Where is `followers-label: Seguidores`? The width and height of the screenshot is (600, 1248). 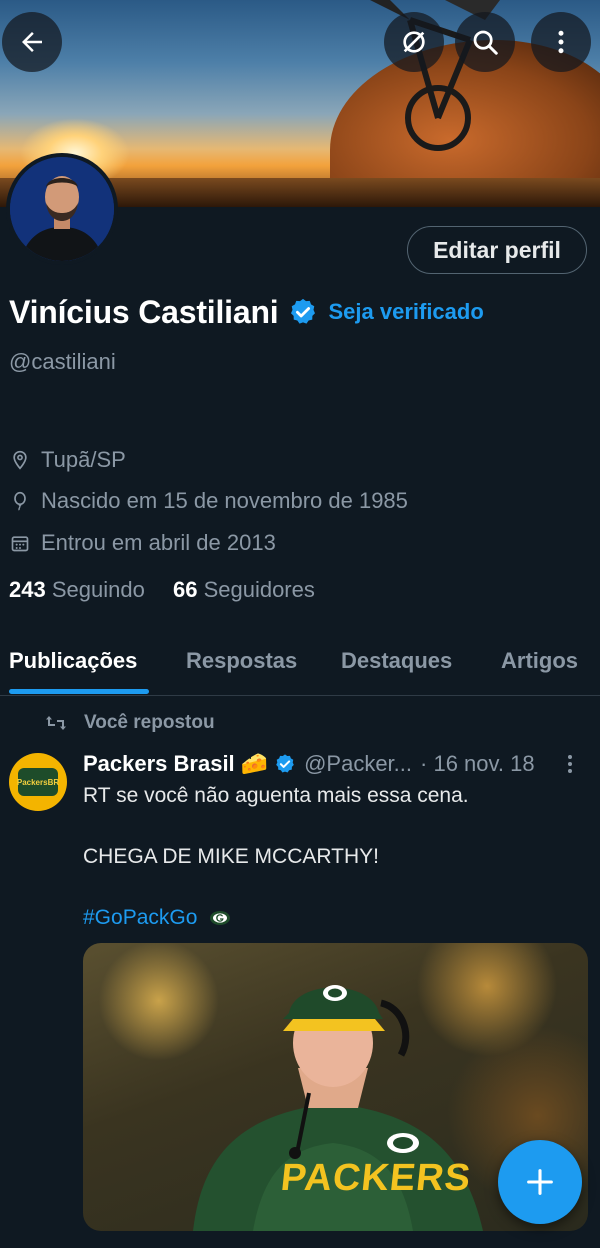 followers-label: Seguidores is located at coordinates (259, 589).